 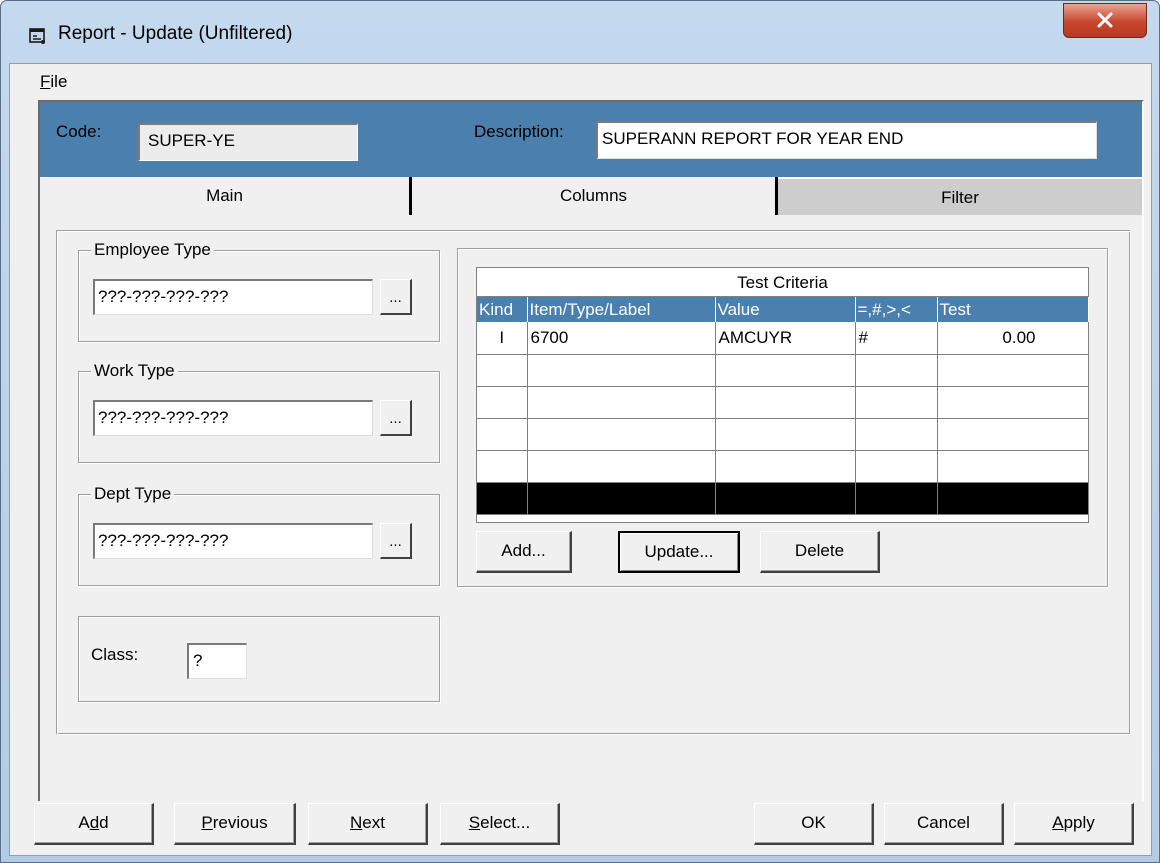 I want to click on employee-type-label: Employee Type, so click(x=152, y=250).